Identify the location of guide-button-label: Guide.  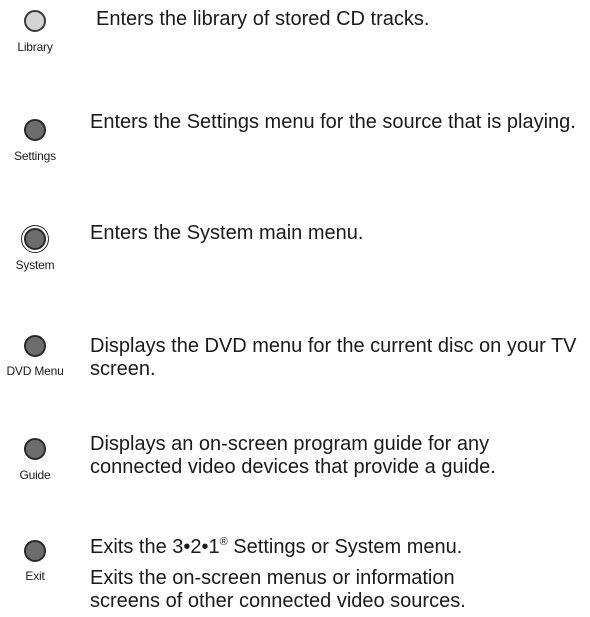
(35, 475).